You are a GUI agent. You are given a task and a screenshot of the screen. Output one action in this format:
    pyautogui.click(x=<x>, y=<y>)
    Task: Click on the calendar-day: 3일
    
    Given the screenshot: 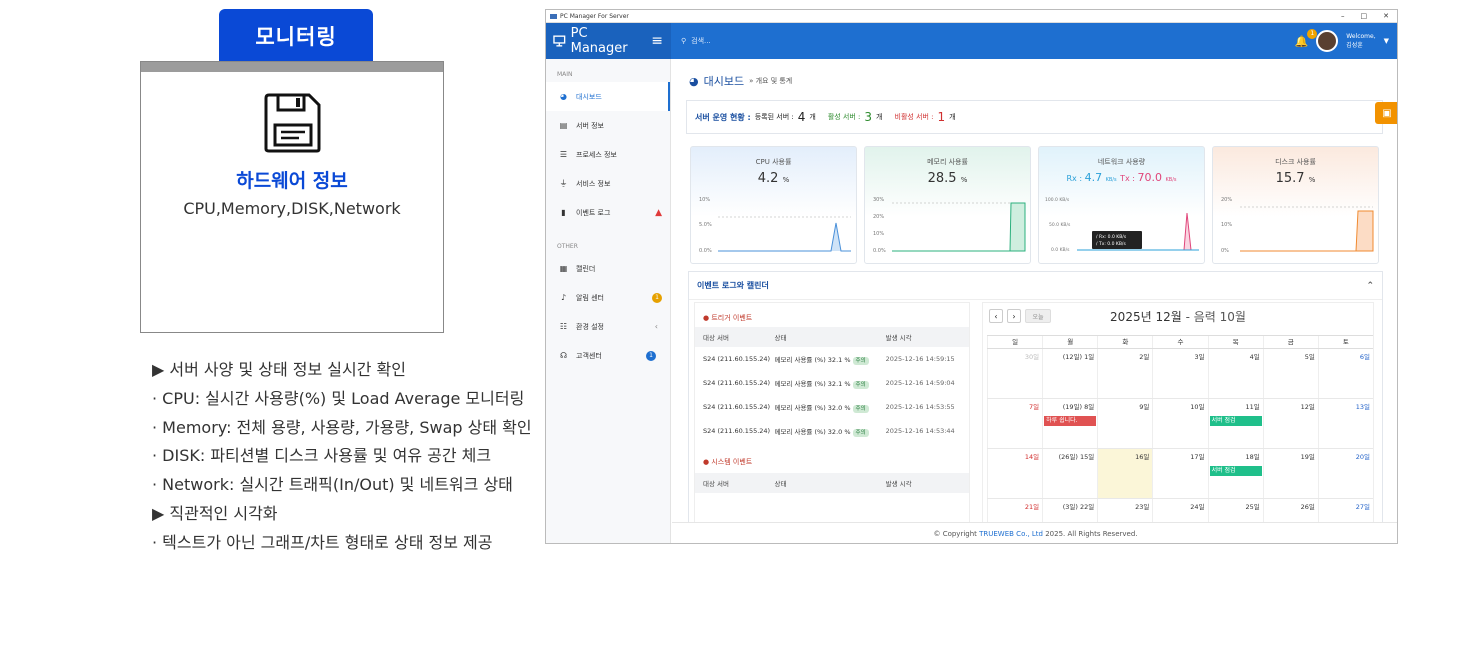 What is the action you would take?
    pyautogui.click(x=1179, y=373)
    